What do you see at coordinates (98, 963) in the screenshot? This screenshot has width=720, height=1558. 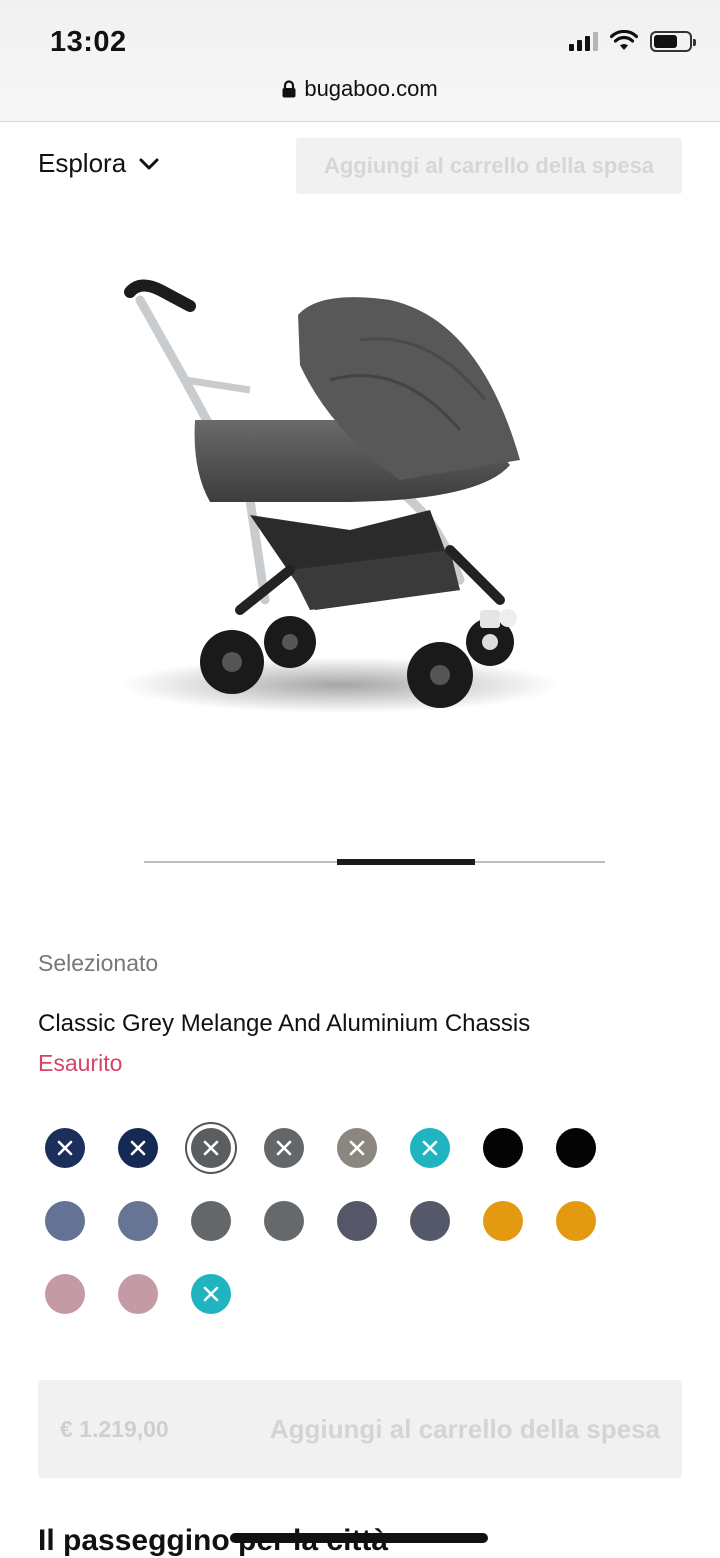 I see `selected-label: Selezionato` at bounding box center [98, 963].